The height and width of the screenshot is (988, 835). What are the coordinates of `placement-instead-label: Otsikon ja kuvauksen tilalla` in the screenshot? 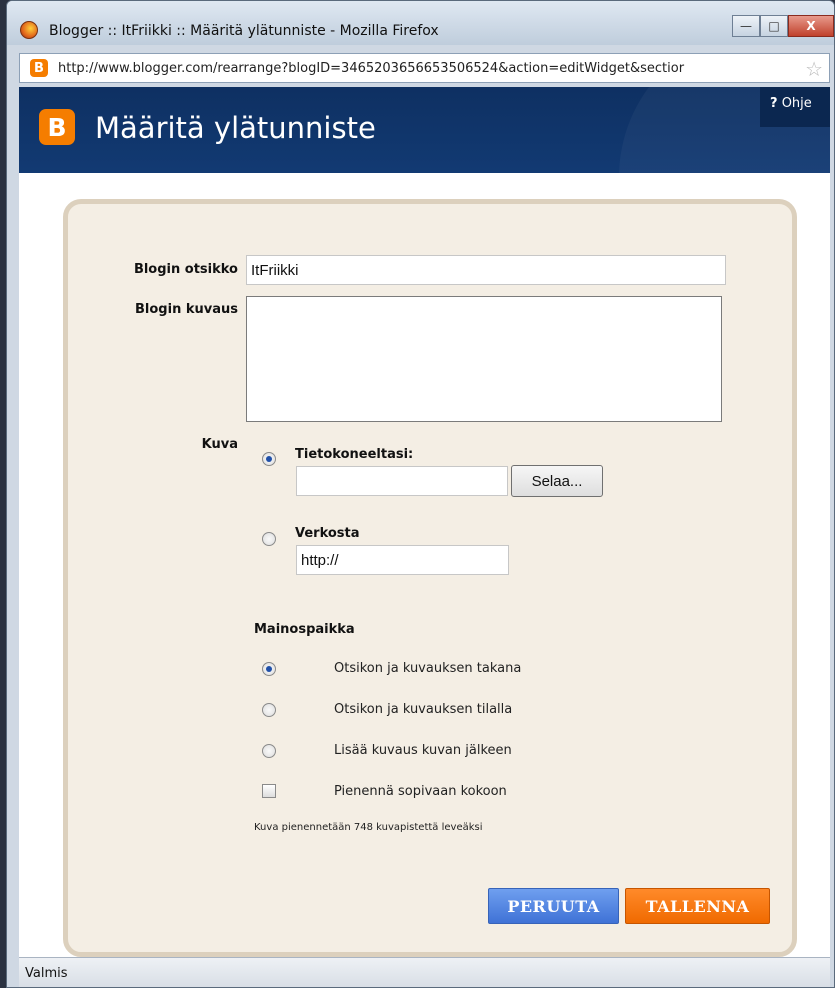 It's located at (423, 709).